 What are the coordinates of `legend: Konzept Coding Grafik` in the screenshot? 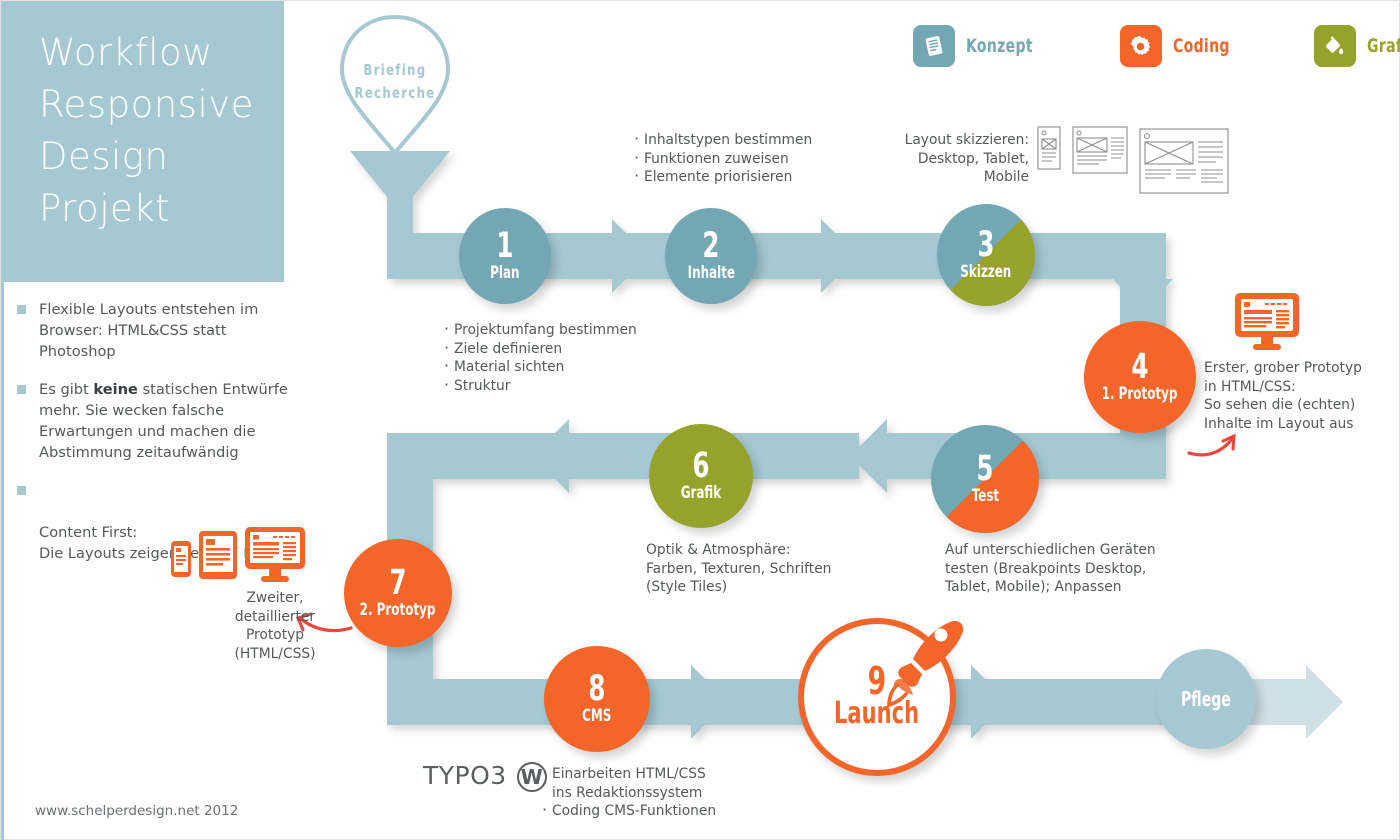 It's located at (1156, 46).